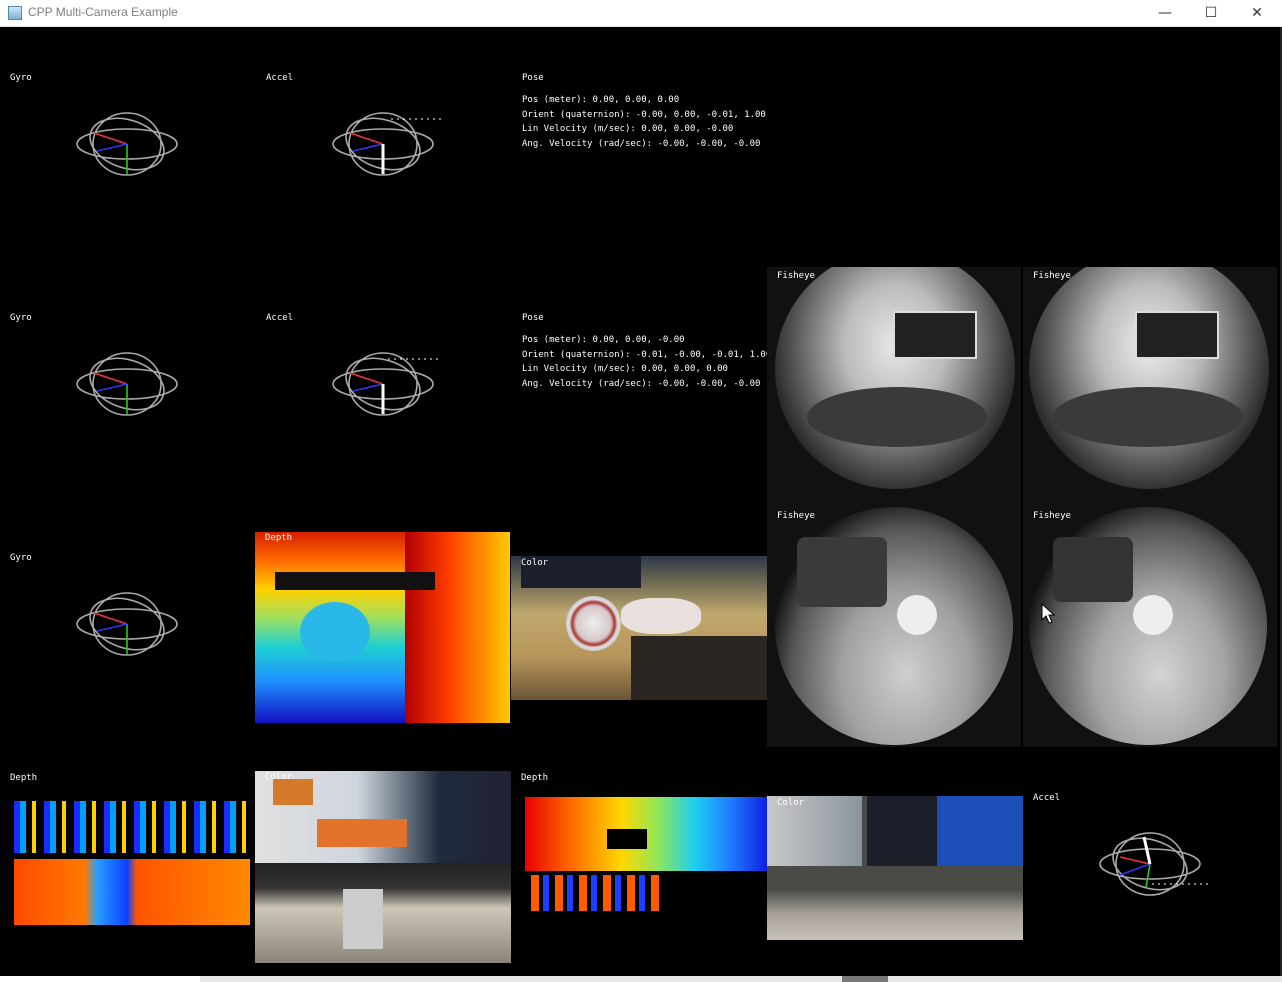 Image resolution: width=1282 pixels, height=982 pixels. What do you see at coordinates (625, 369) in the screenshot?
I see `pose-linear-velocity: Lin Velocity (m/sec): 0.00, 0.00, 0.00` at bounding box center [625, 369].